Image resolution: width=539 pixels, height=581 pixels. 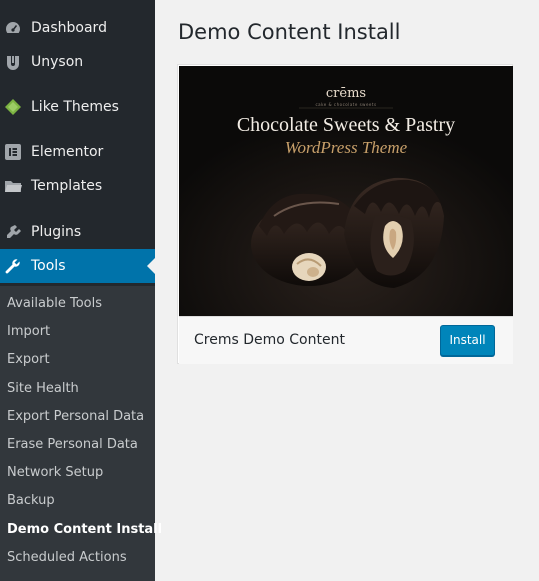 I want to click on sidebar-item-elementor: Elementor, so click(x=77, y=152).